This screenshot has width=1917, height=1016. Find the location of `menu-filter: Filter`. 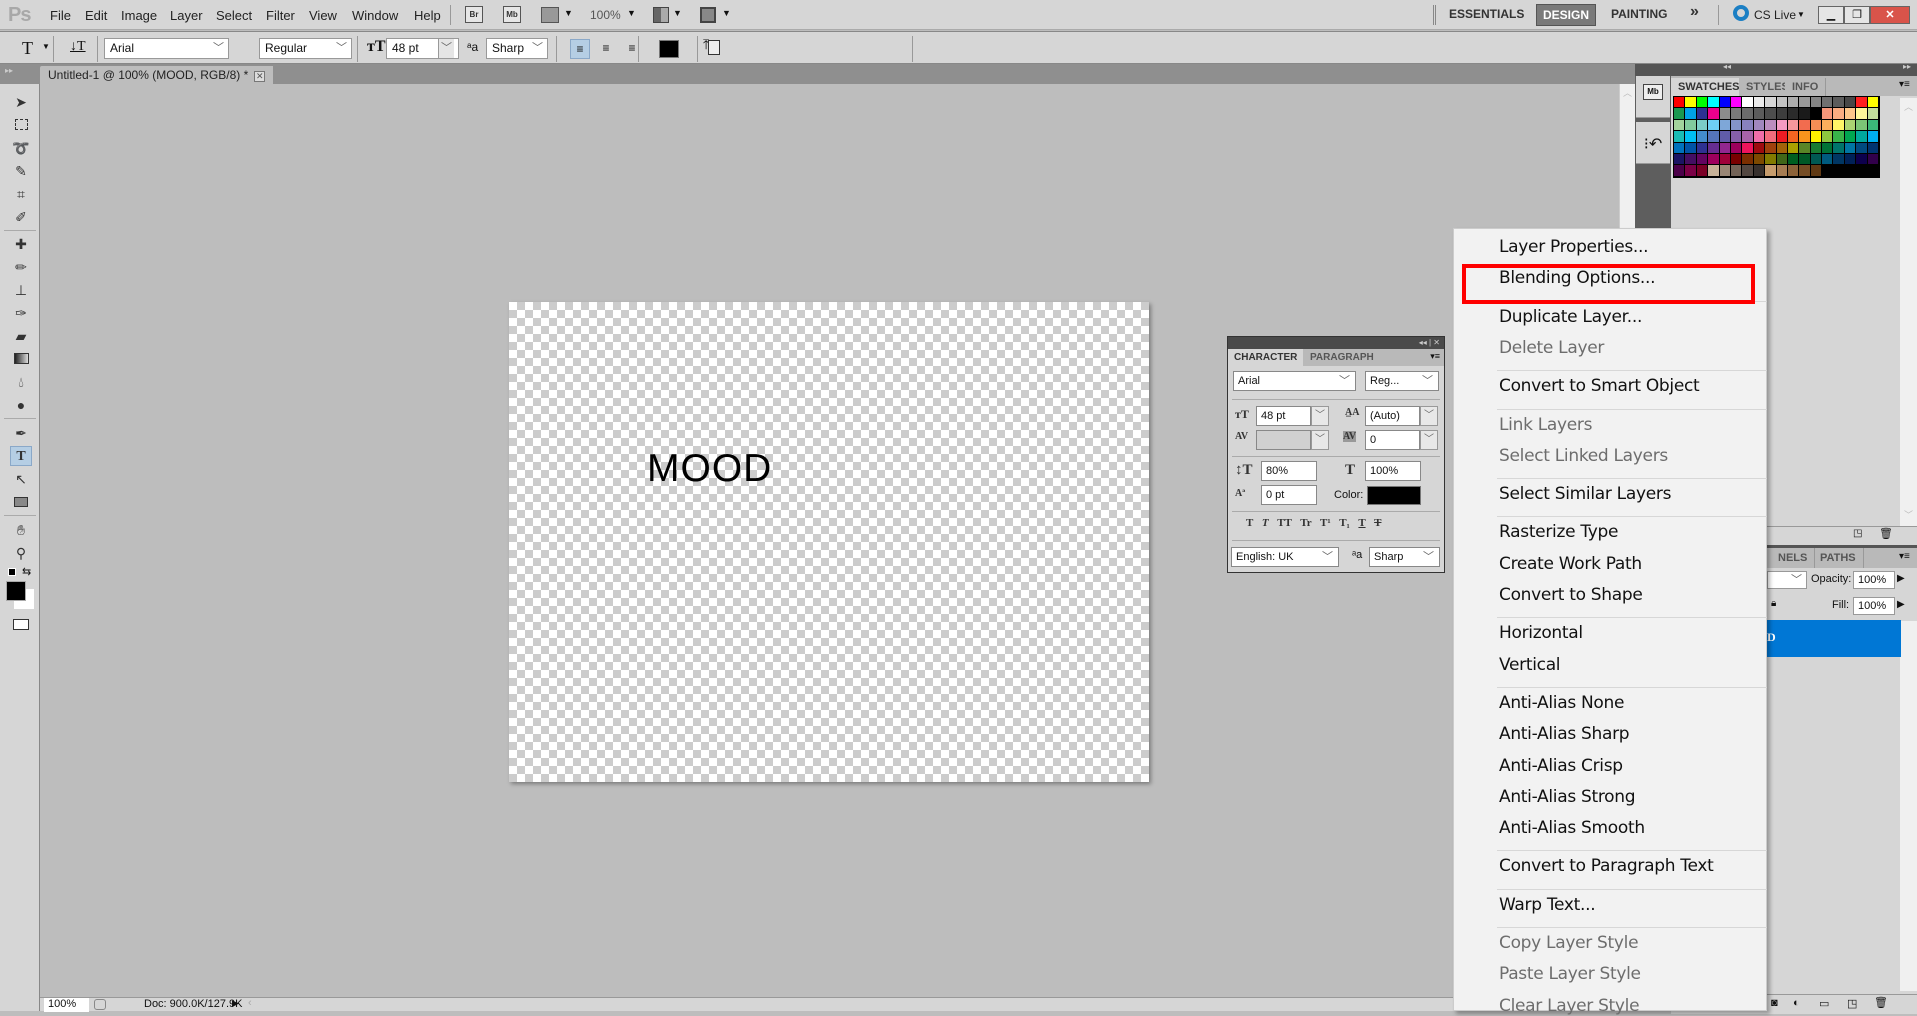

menu-filter: Filter is located at coordinates (280, 15).